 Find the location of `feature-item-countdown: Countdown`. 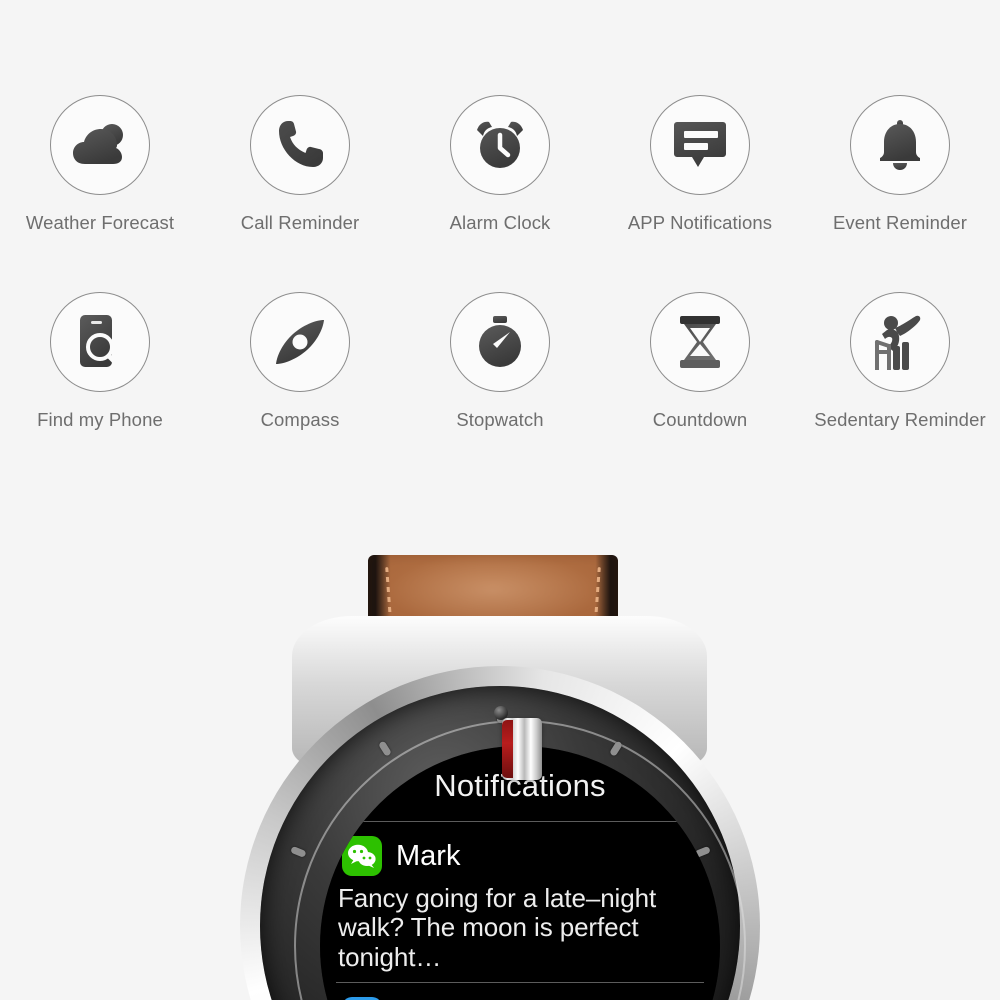

feature-item-countdown: Countdown is located at coordinates (700, 382).